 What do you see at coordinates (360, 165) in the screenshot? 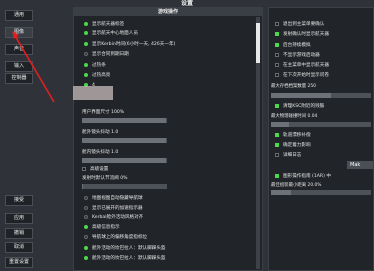
I see `make-button: Mak` at bounding box center [360, 165].